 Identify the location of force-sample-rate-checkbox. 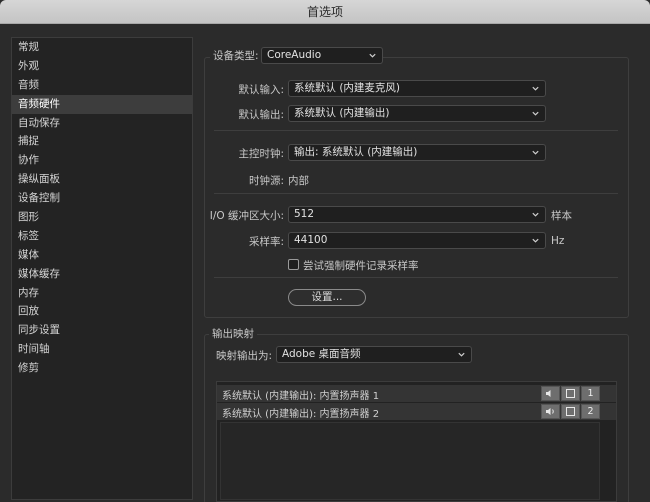
(293, 264).